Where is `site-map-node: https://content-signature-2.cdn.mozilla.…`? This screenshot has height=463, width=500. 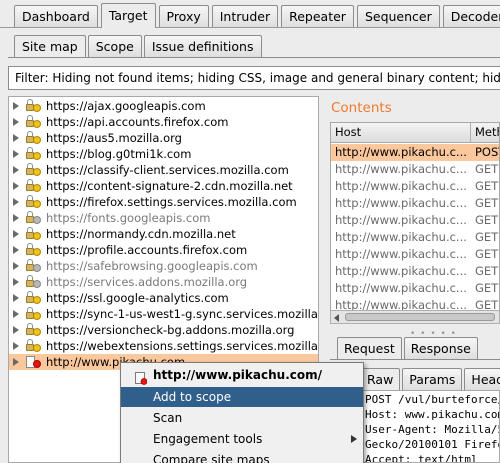
site-map-node: https://content-signature-2.cdn.mozilla.… is located at coordinates (163, 186).